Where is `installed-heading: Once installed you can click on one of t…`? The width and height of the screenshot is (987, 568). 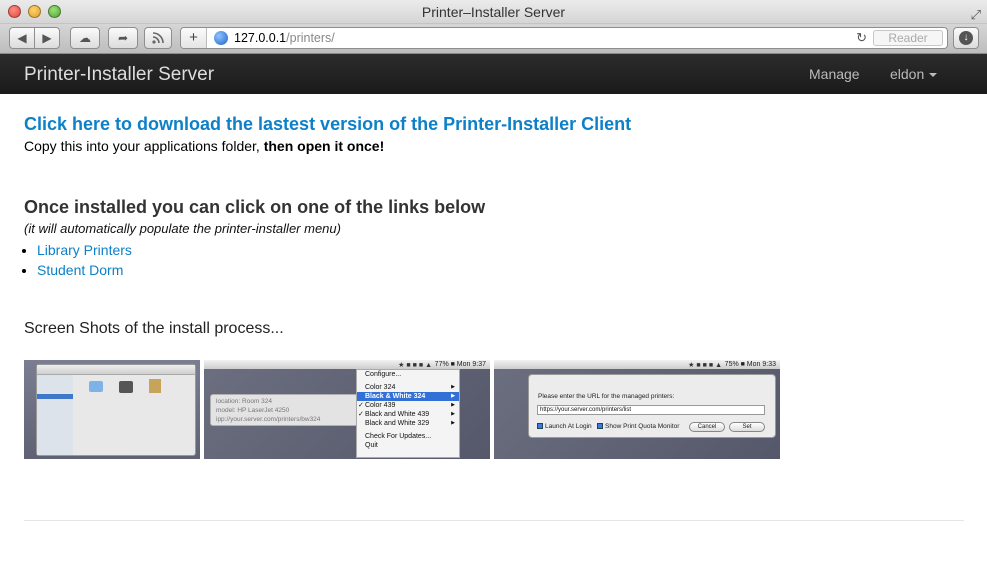 installed-heading: Once installed you can click on one of t… is located at coordinates (255, 207).